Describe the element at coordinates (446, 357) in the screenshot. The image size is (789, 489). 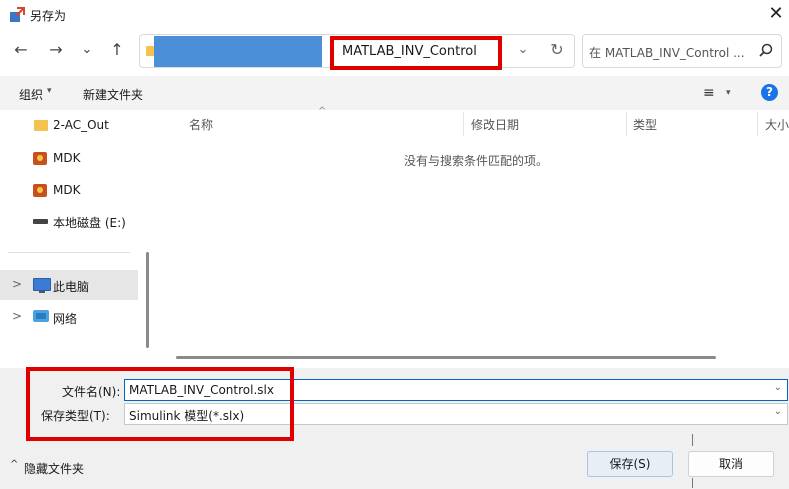
I see `horizontal-scrollbar` at that location.